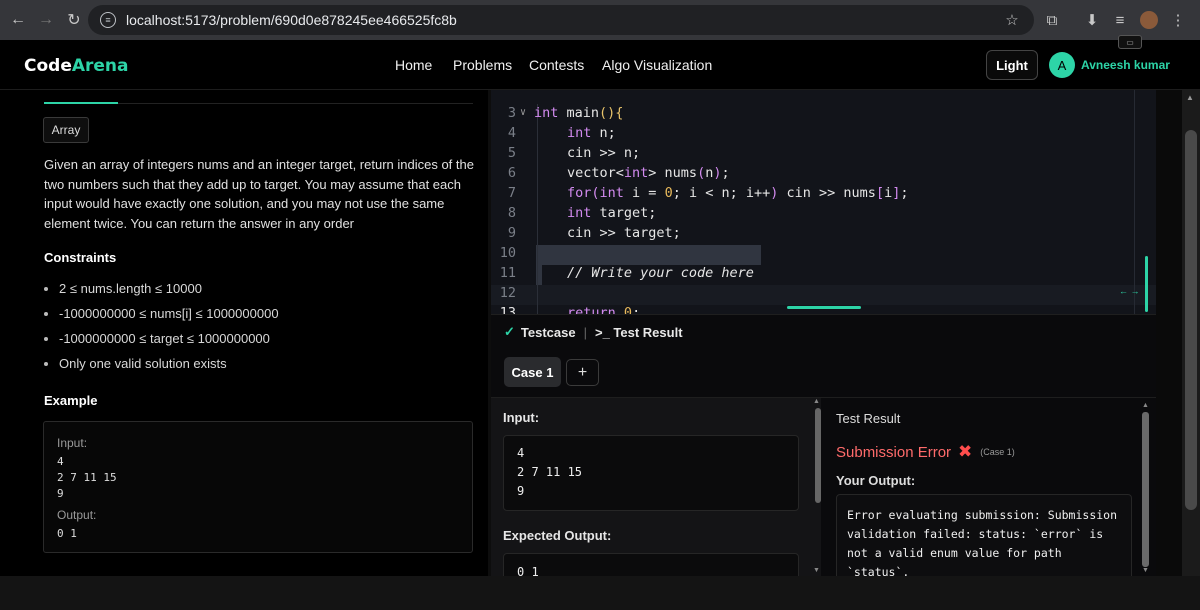  I want to click on code-line: 5 cin >> n;, so click(574, 153).